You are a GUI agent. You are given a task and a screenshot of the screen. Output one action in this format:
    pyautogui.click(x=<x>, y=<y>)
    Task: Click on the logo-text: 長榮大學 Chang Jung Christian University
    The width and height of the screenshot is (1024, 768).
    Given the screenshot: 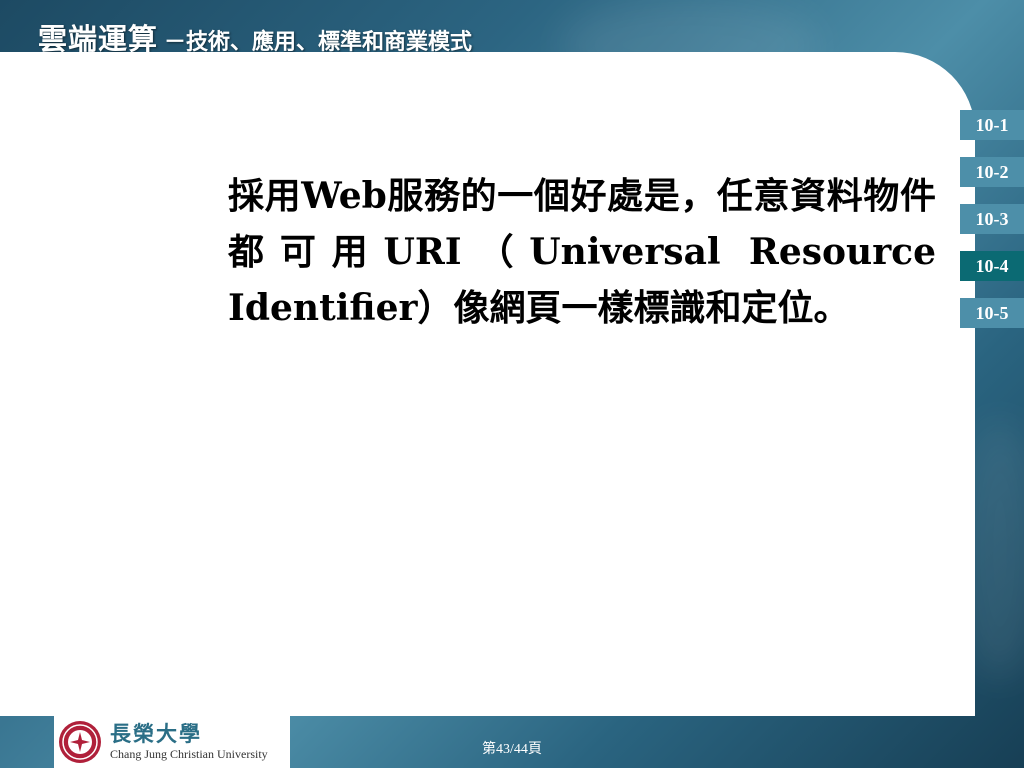 What is the action you would take?
    pyautogui.click(x=189, y=742)
    